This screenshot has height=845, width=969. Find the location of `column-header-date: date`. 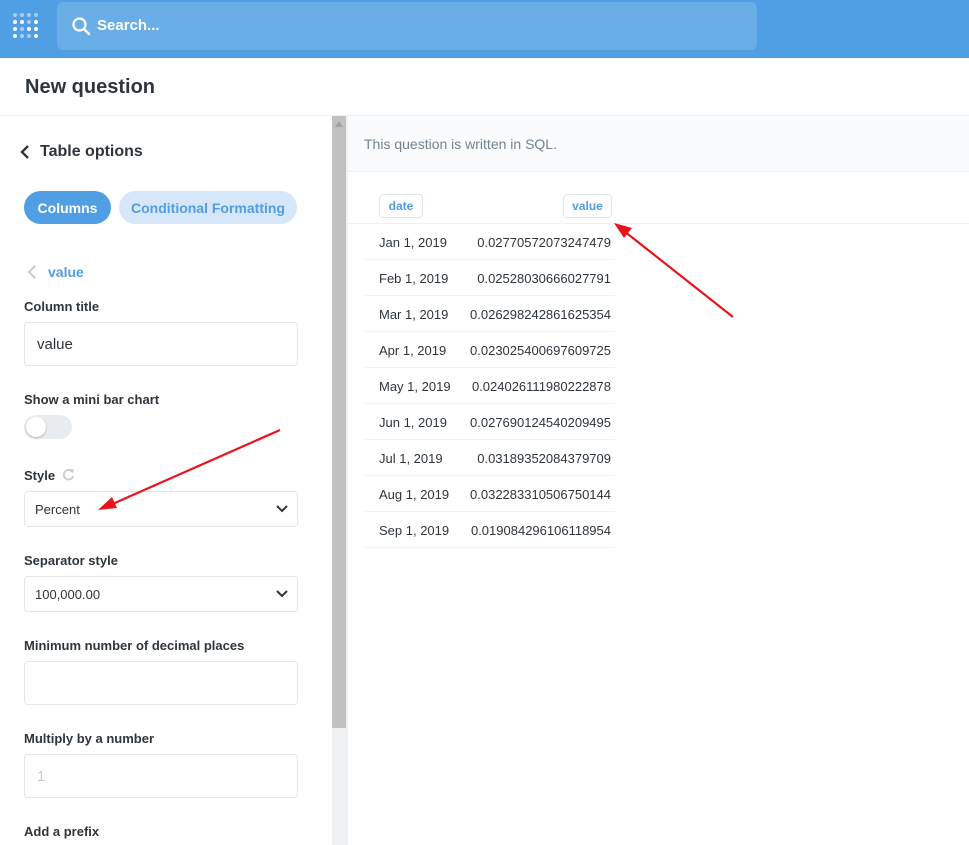

column-header-date: date is located at coordinates (401, 206).